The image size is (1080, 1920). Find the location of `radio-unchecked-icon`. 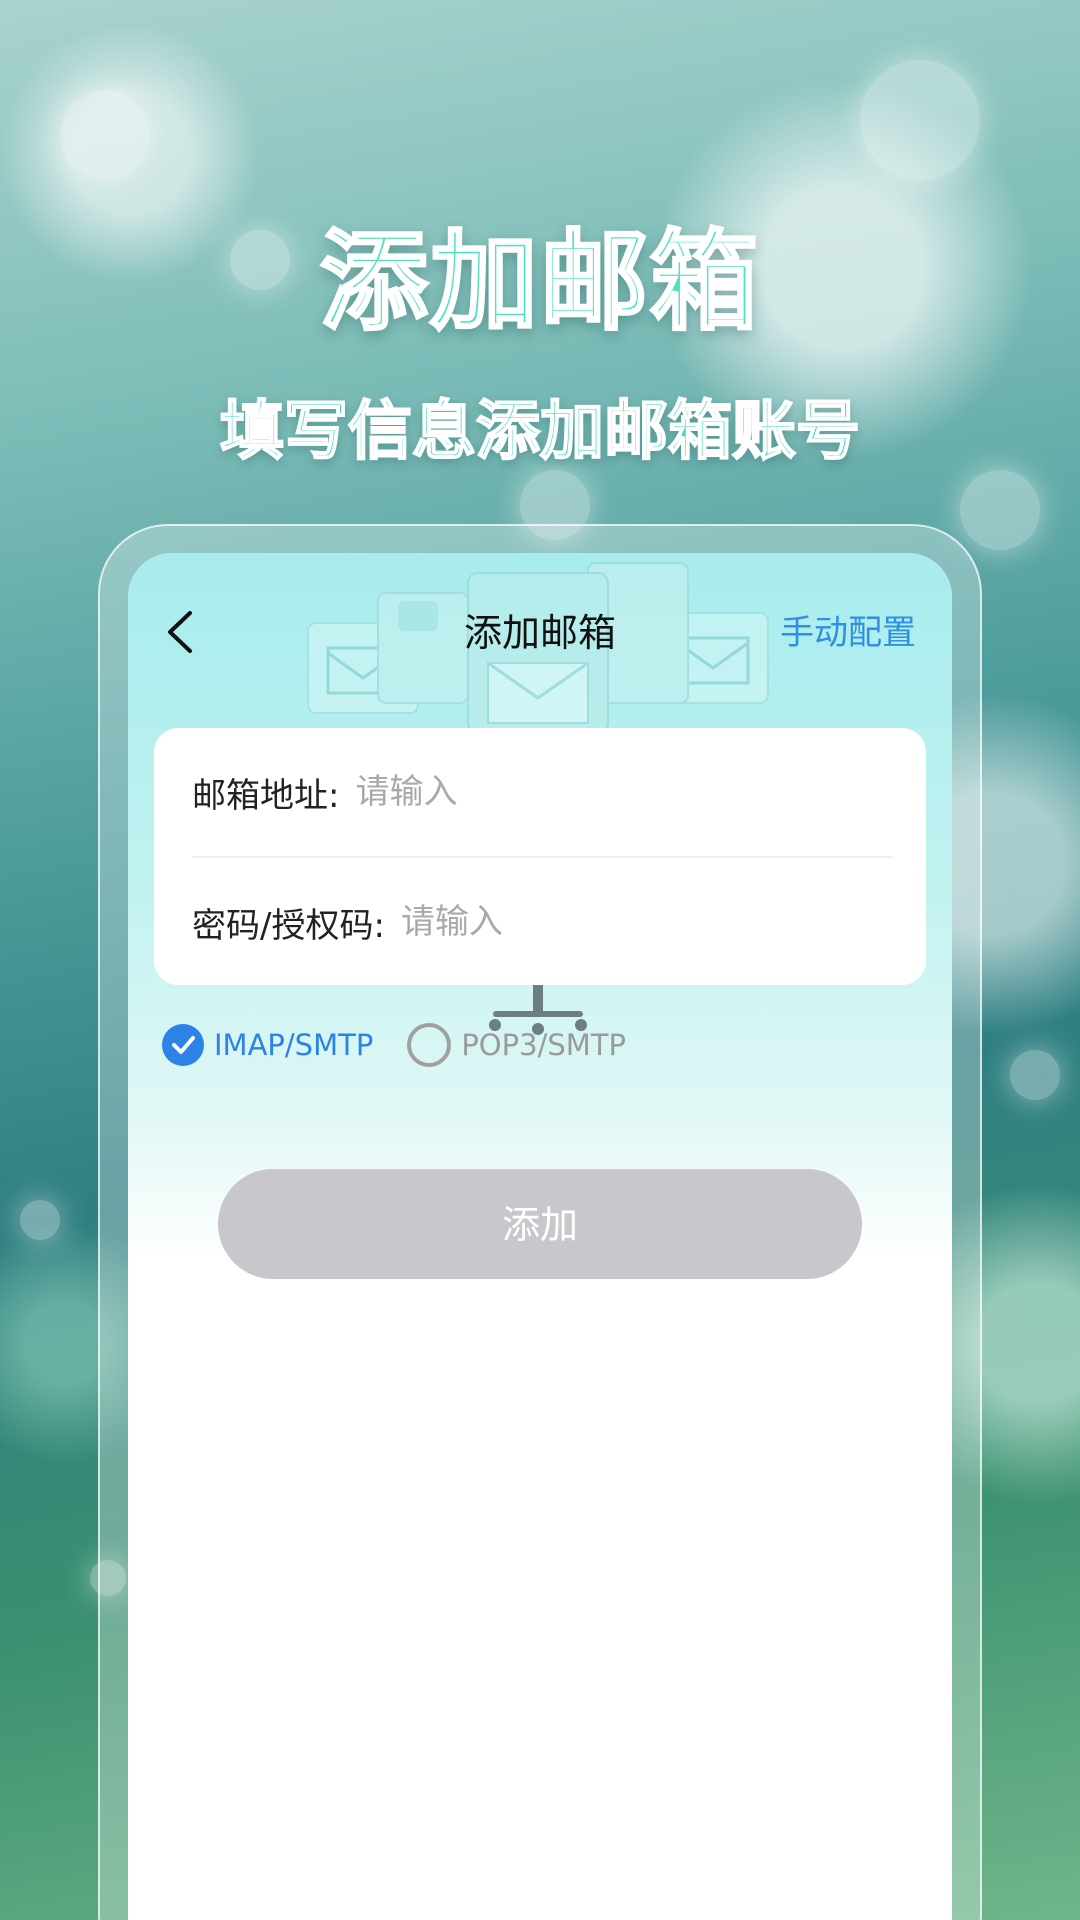

radio-unchecked-icon is located at coordinates (429, 1045).